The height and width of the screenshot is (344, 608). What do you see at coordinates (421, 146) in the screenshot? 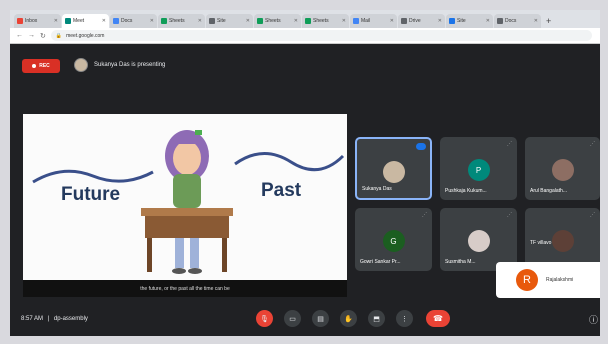
I see `speaking-indicator-icon` at bounding box center [421, 146].